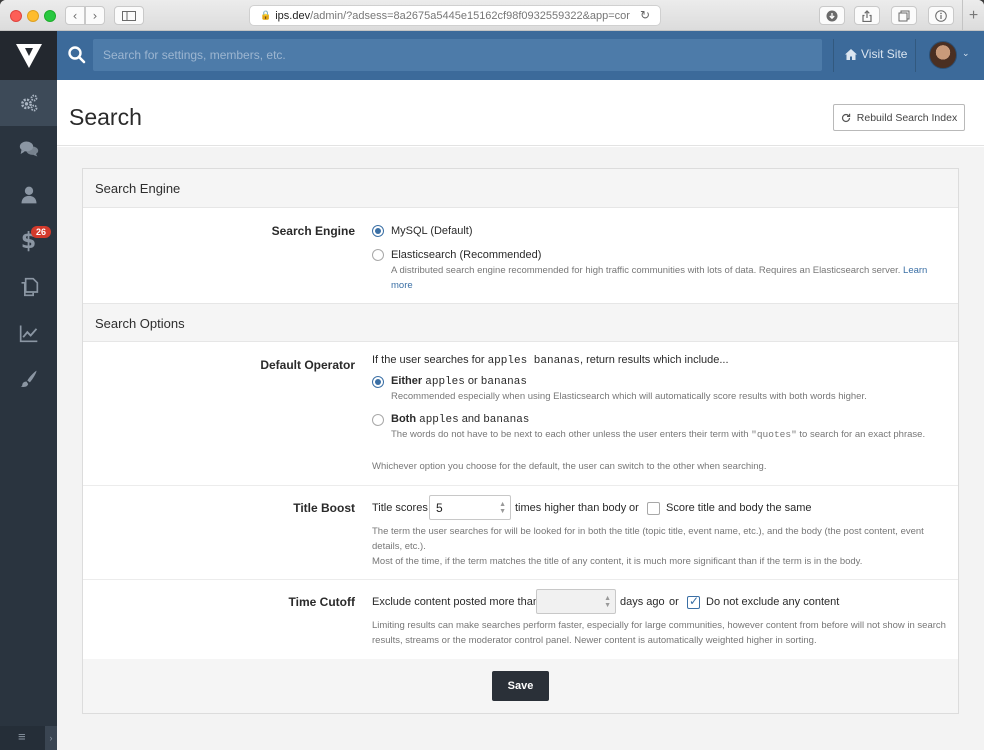 This screenshot has height=750, width=984. Describe the element at coordinates (973, 15) in the screenshot. I see `new-tab-icon: +` at that location.